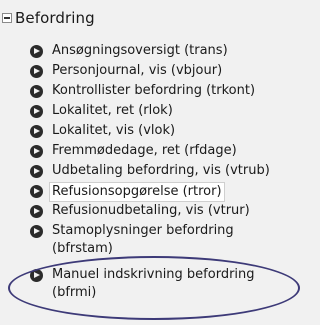  I want to click on menu-item-label: Kontrollister befordring (trkont), so click(154, 90).